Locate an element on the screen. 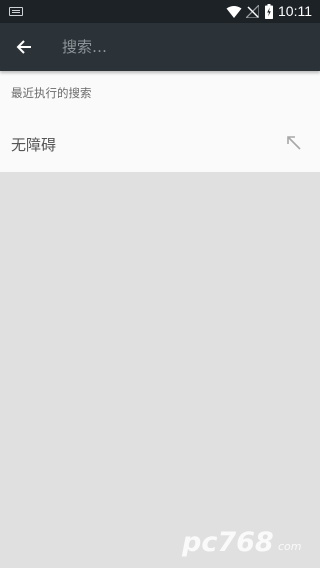  keyboard-icon is located at coordinates (16, 11).